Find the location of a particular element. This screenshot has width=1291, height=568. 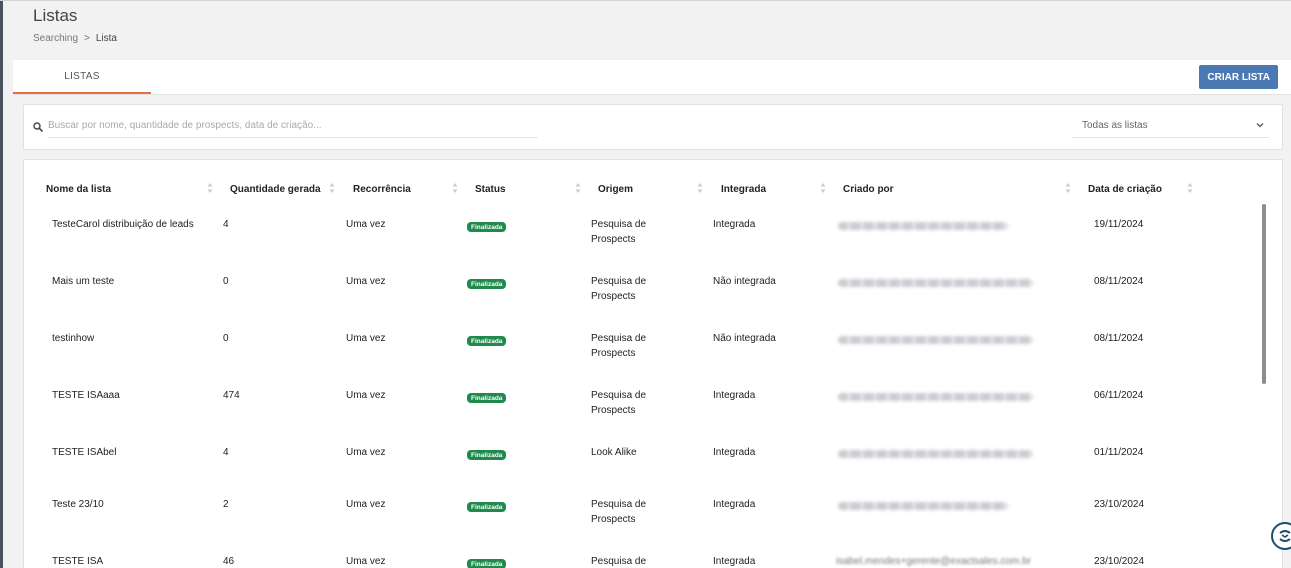

cell-name: TESTE ISA is located at coordinates (77, 561).